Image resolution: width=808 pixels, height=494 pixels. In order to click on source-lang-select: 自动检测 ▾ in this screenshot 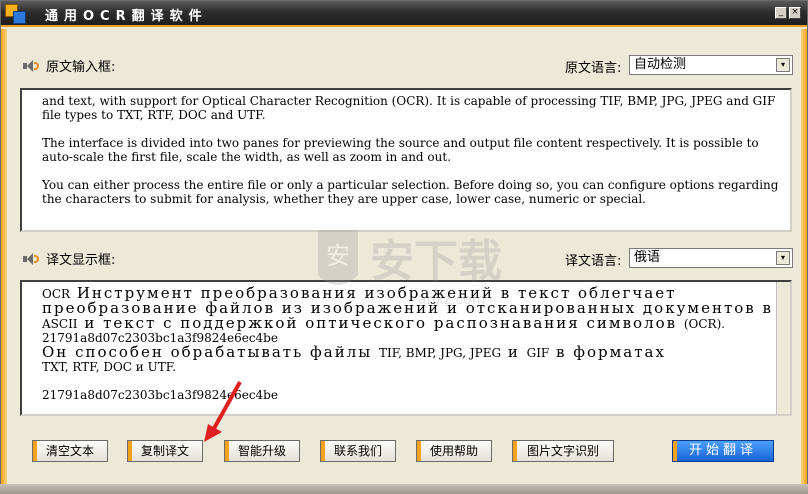, I will do `click(711, 65)`.